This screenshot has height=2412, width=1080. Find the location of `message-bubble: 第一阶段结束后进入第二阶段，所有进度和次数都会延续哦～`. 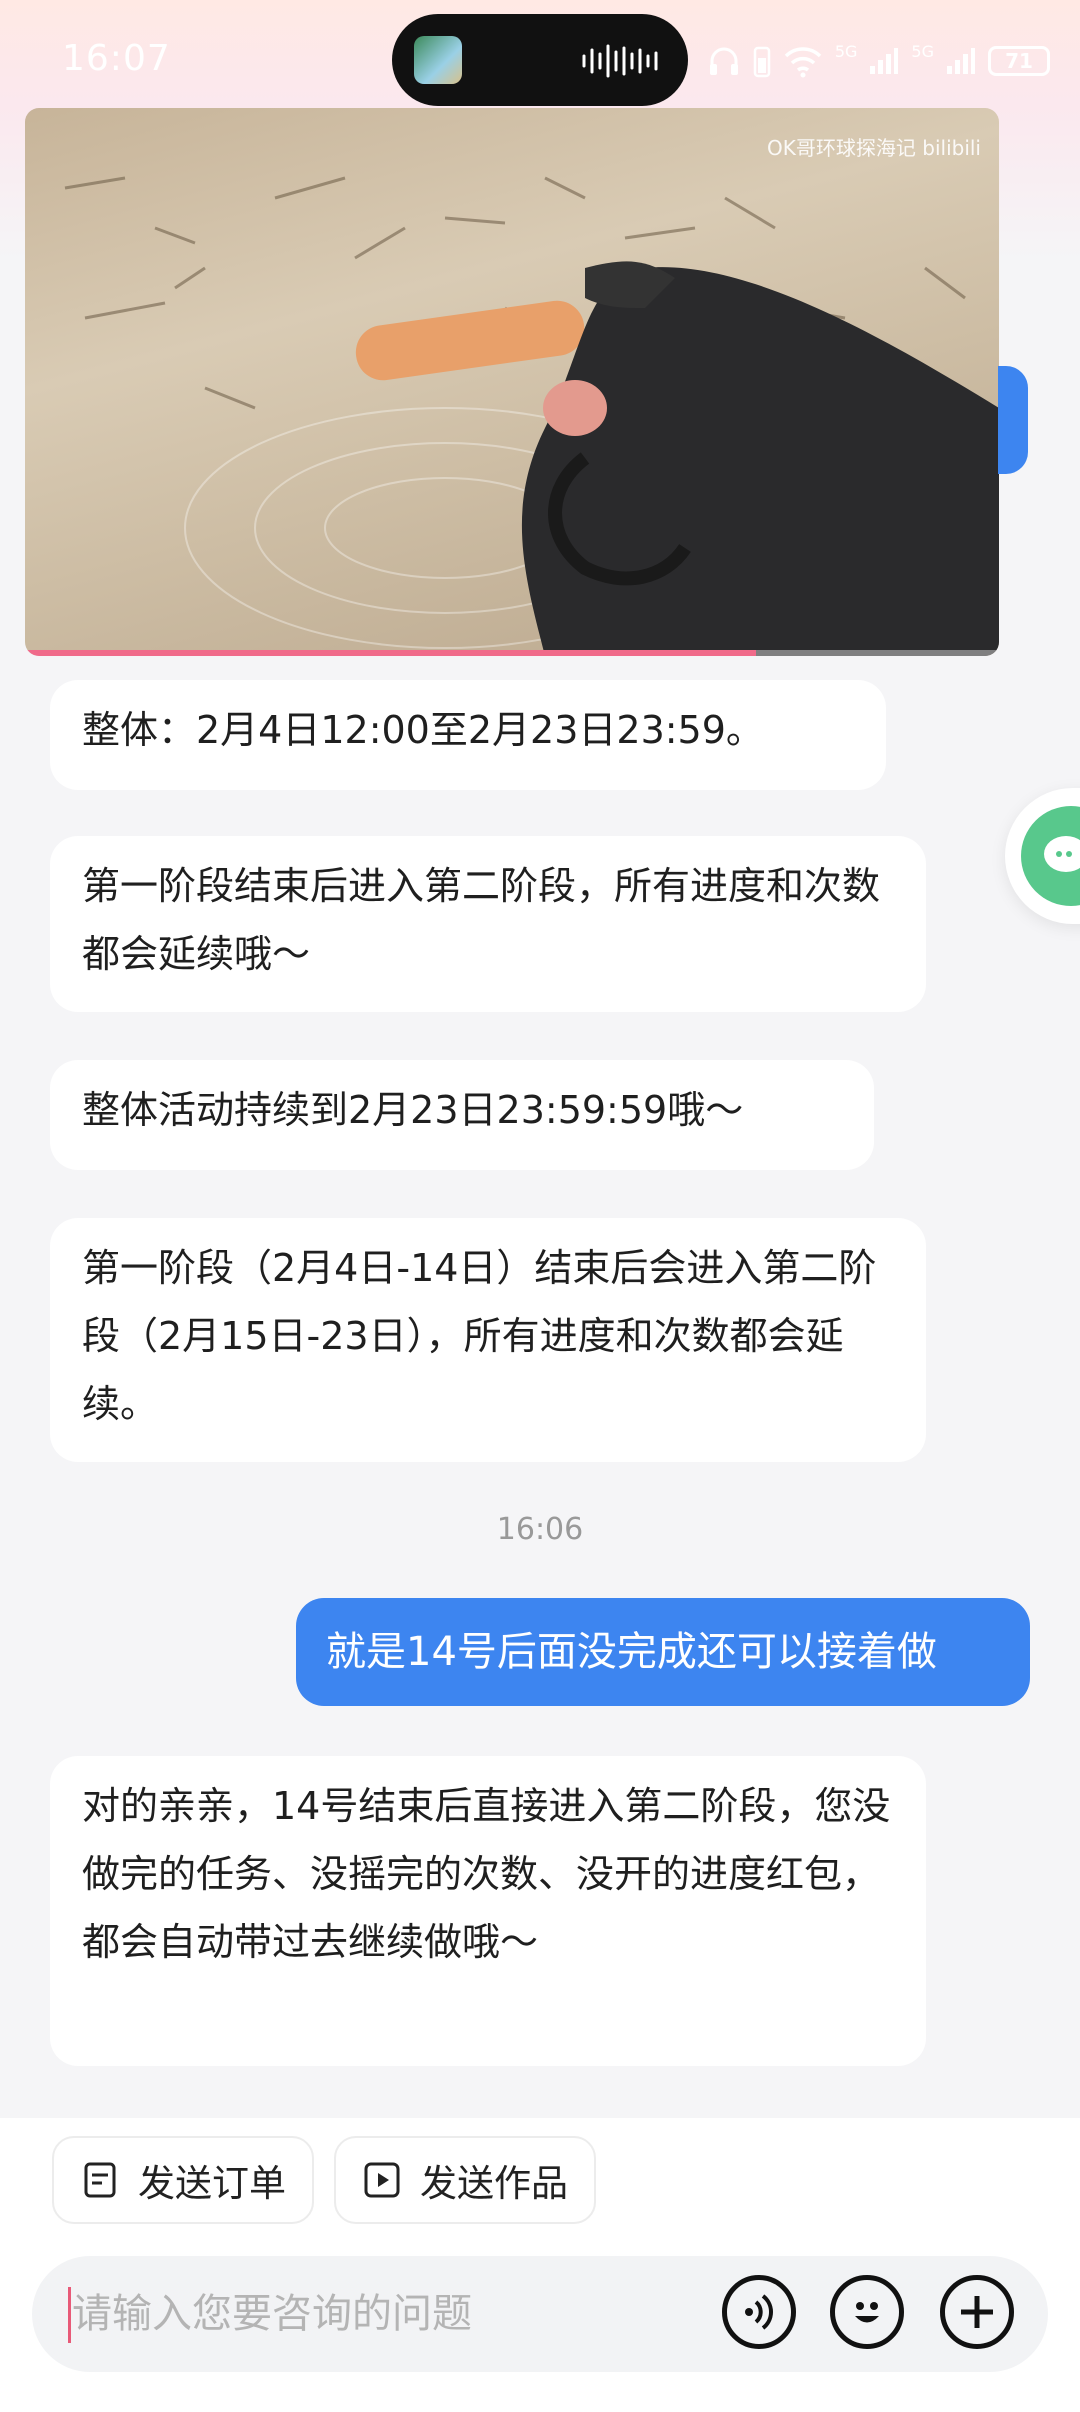

message-bubble: 第一阶段结束后进入第二阶段，所有进度和次数都会延续哦～ is located at coordinates (488, 924).